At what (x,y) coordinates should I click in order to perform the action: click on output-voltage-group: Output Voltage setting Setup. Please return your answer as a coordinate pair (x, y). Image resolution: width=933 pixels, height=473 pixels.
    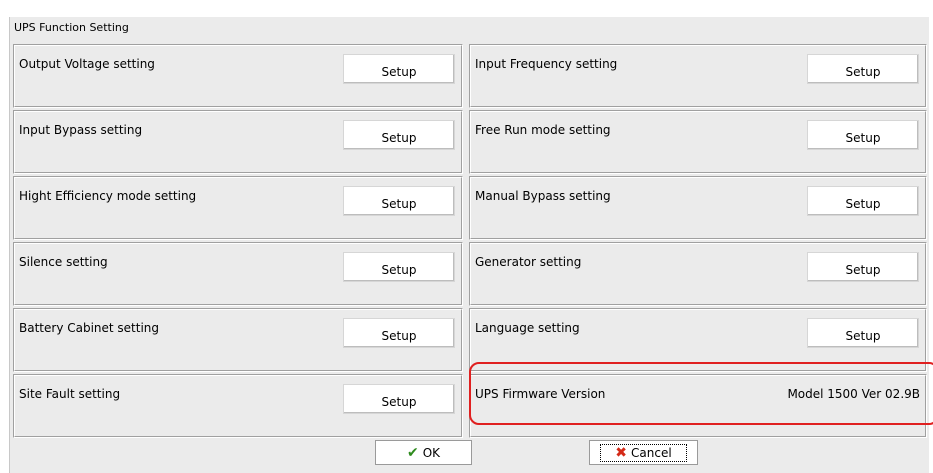
    Looking at the image, I should click on (238, 76).